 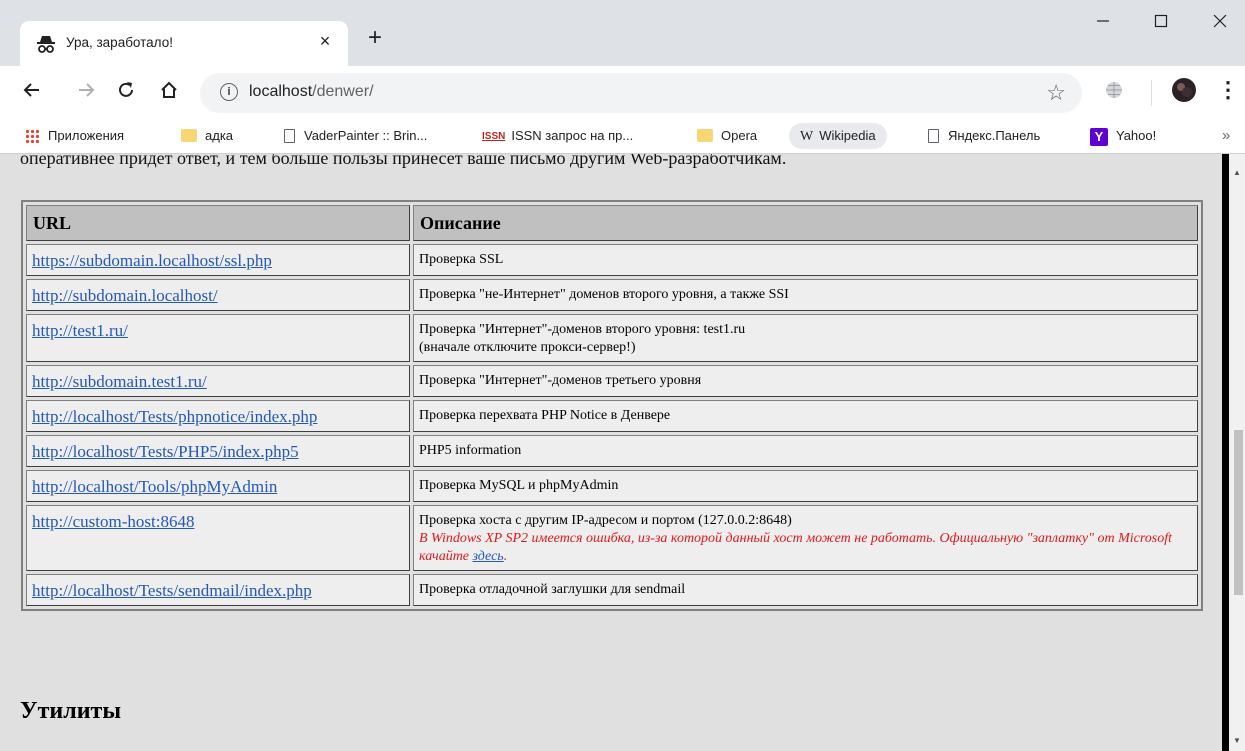 I want to click on issn-icon: ISSN, so click(x=494, y=136).